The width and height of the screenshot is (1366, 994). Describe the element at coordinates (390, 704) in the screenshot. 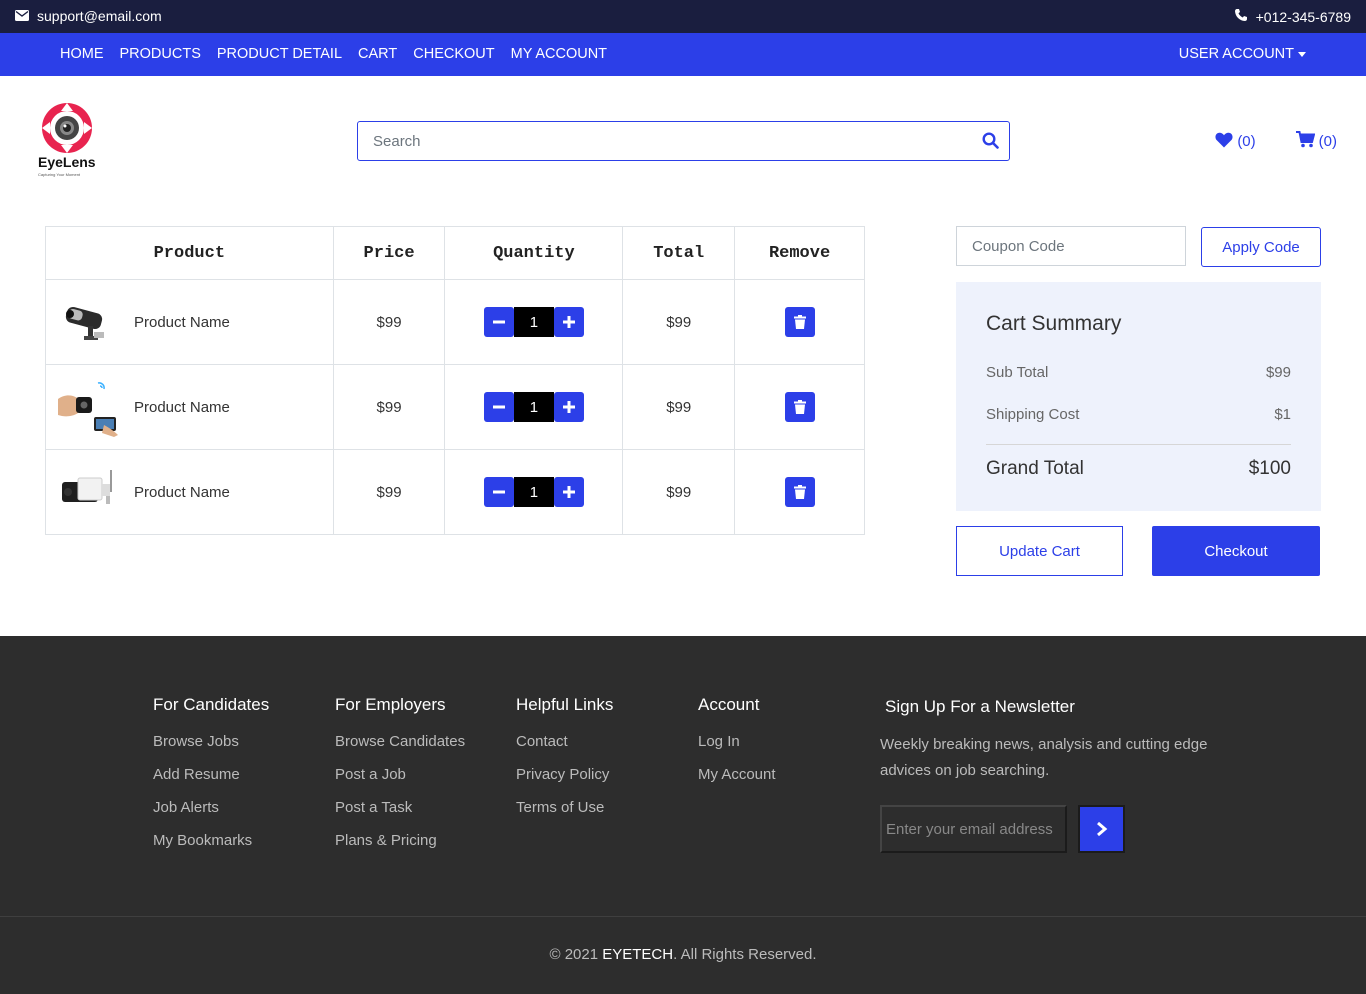

I see `footer-col-title: For Employers` at that location.